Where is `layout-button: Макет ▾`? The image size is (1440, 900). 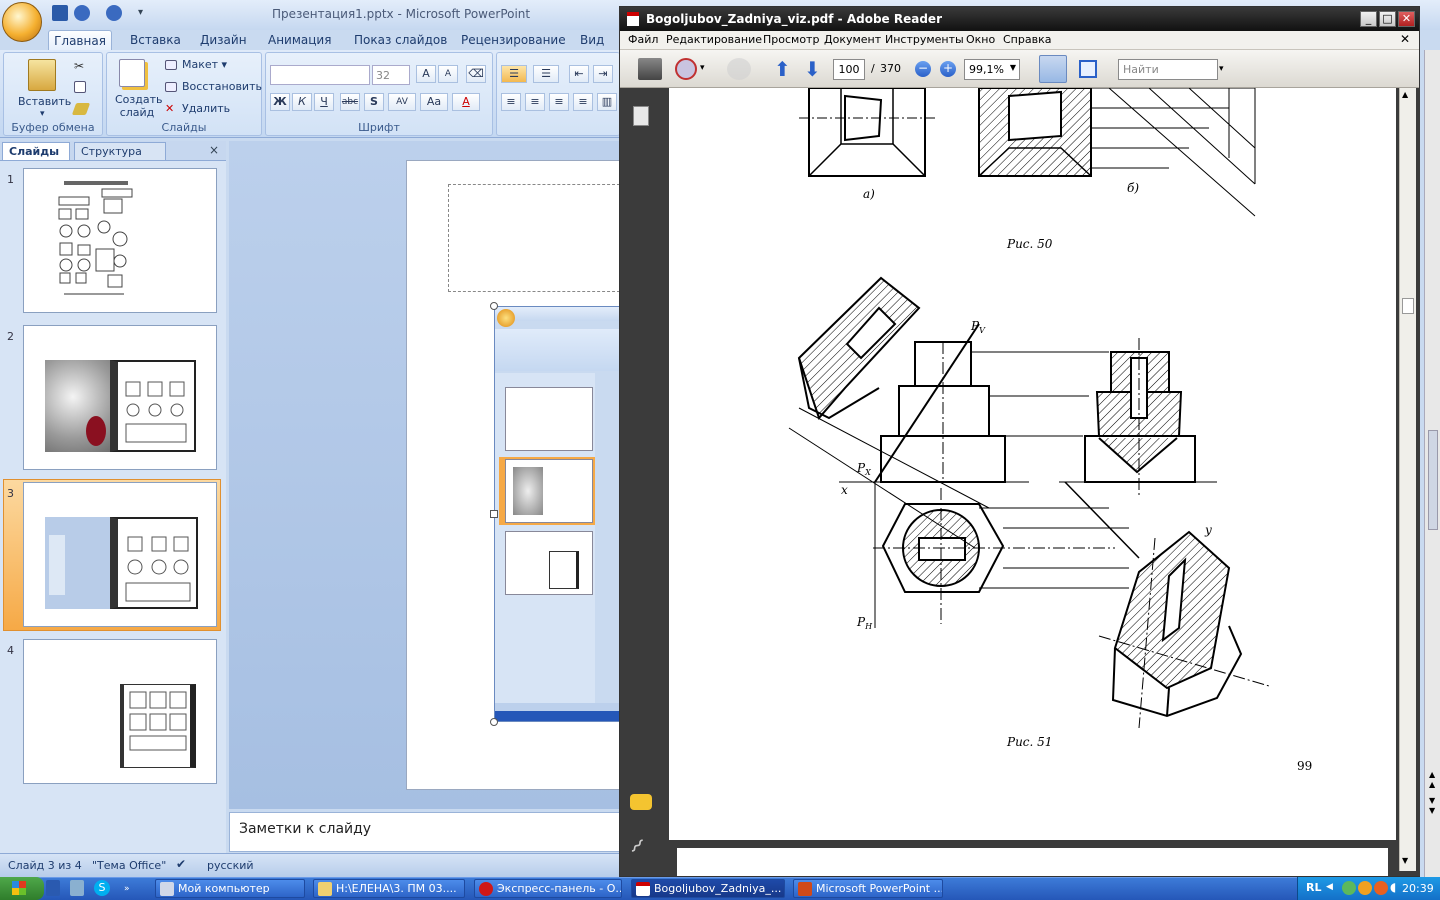 layout-button: Макет ▾ is located at coordinates (204, 64).